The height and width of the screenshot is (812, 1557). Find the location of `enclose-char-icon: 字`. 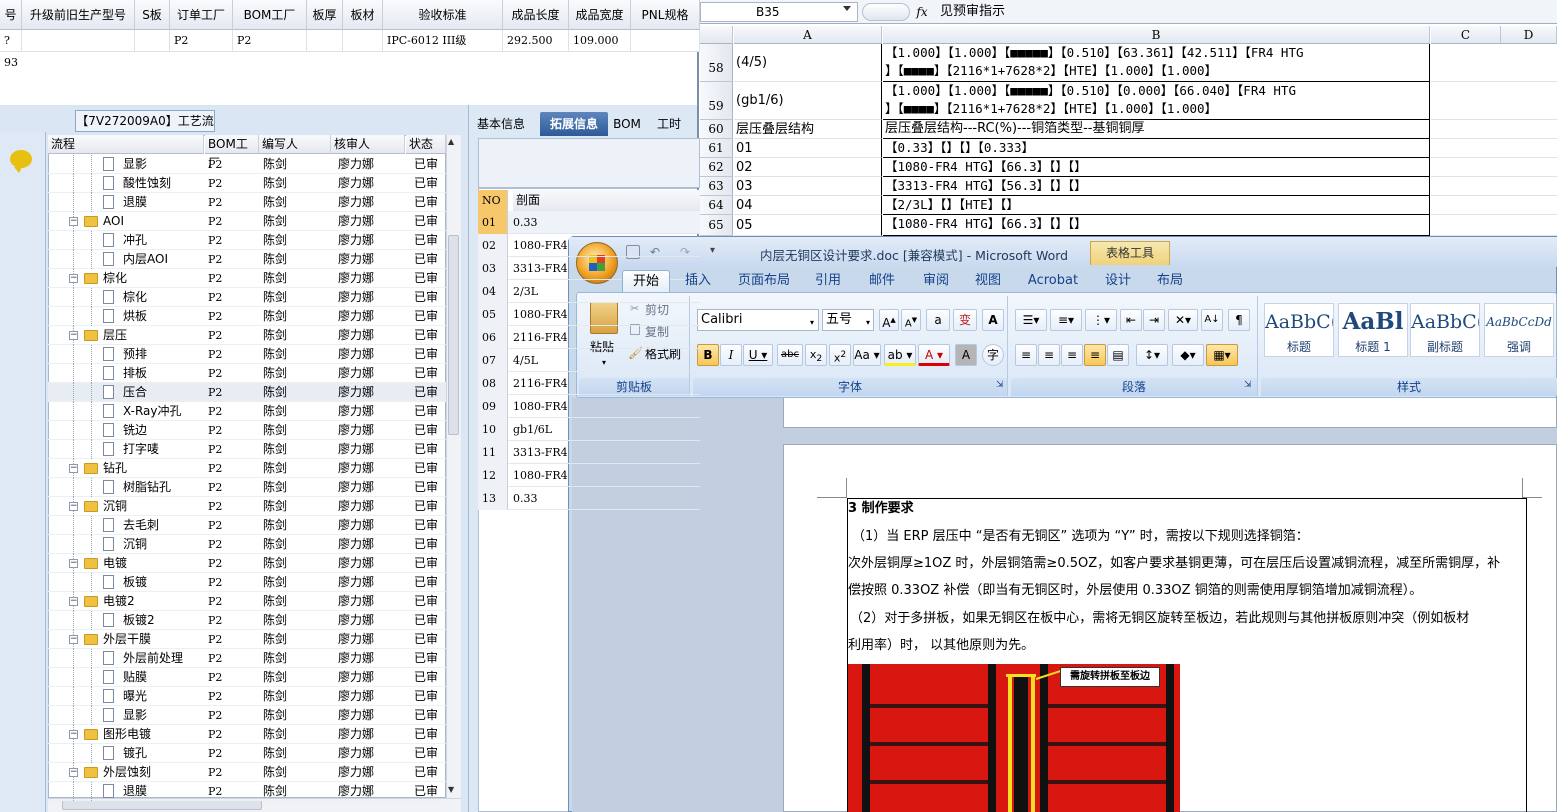

enclose-char-icon: 字 is located at coordinates (993, 355).